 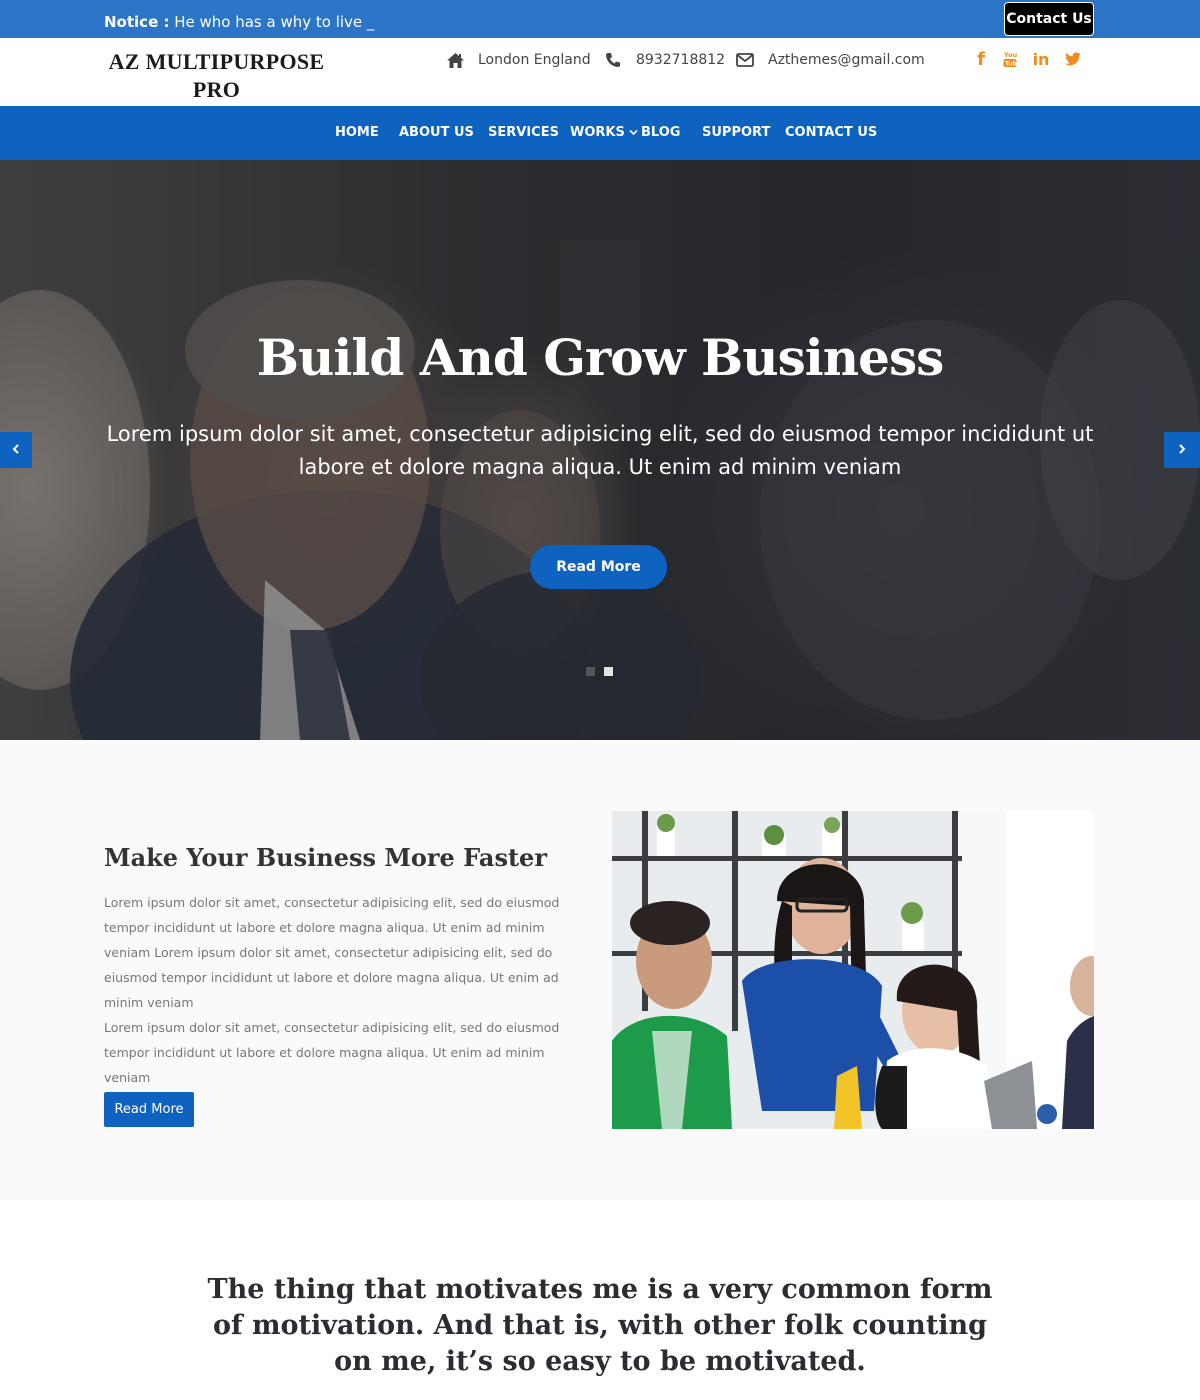 What do you see at coordinates (357, 133) in the screenshot?
I see `nav-home: HOME` at bounding box center [357, 133].